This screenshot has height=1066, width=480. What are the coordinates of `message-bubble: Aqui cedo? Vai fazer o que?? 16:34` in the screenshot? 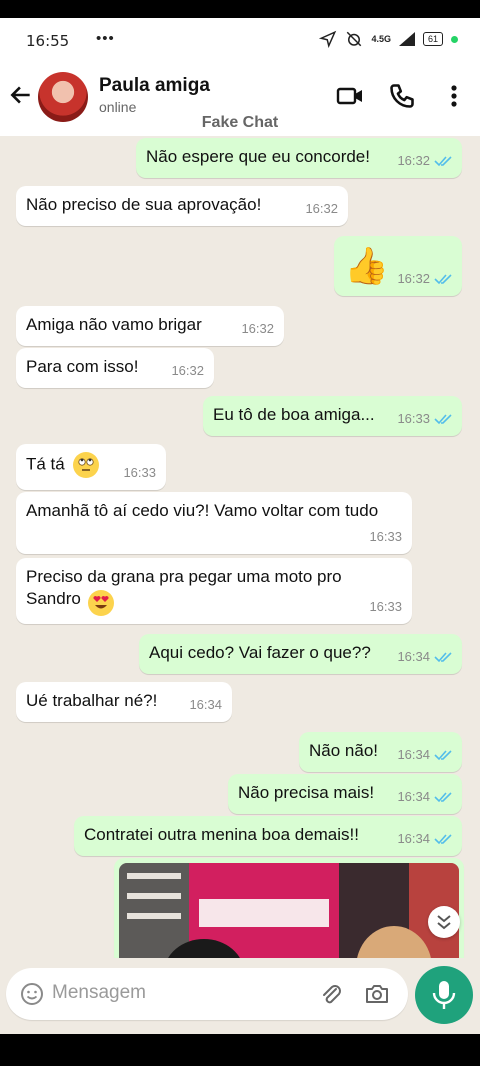 It's located at (300, 654).